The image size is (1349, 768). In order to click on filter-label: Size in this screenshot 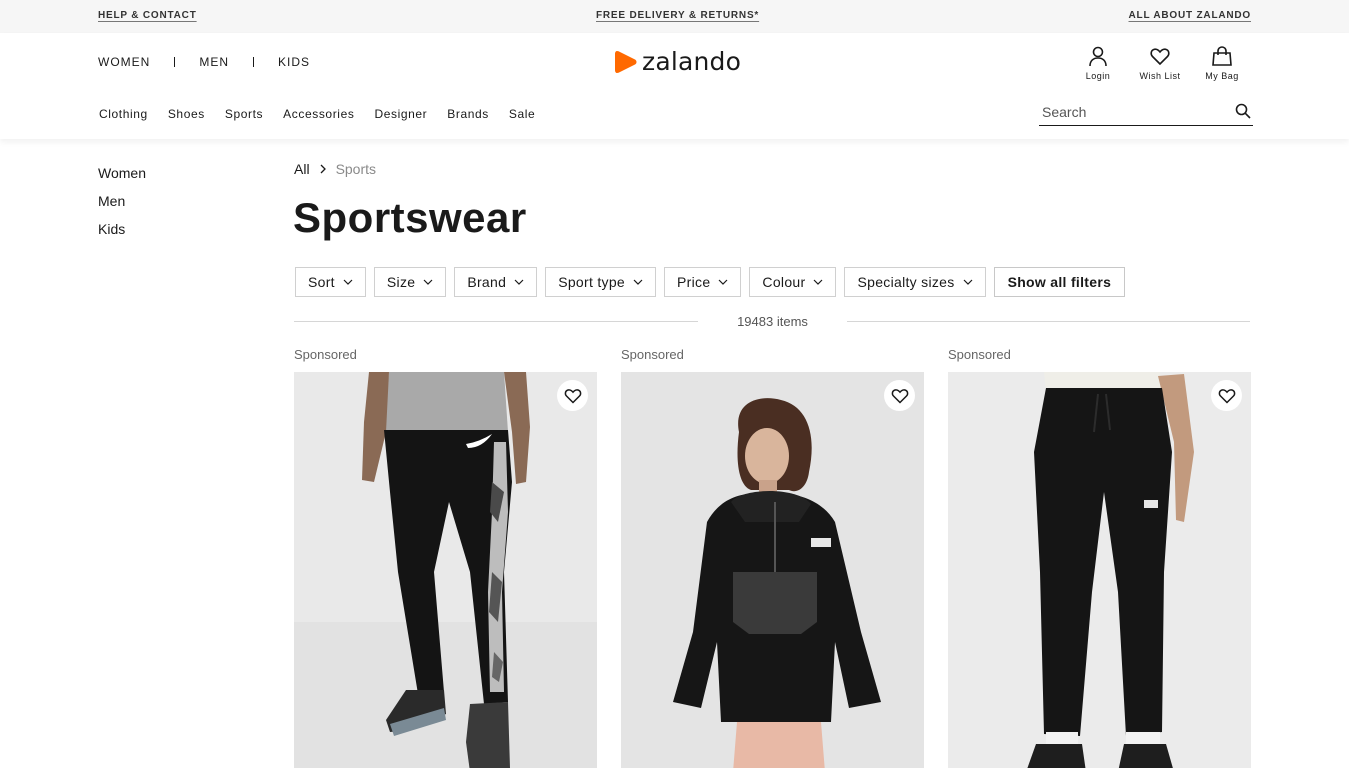, I will do `click(401, 282)`.